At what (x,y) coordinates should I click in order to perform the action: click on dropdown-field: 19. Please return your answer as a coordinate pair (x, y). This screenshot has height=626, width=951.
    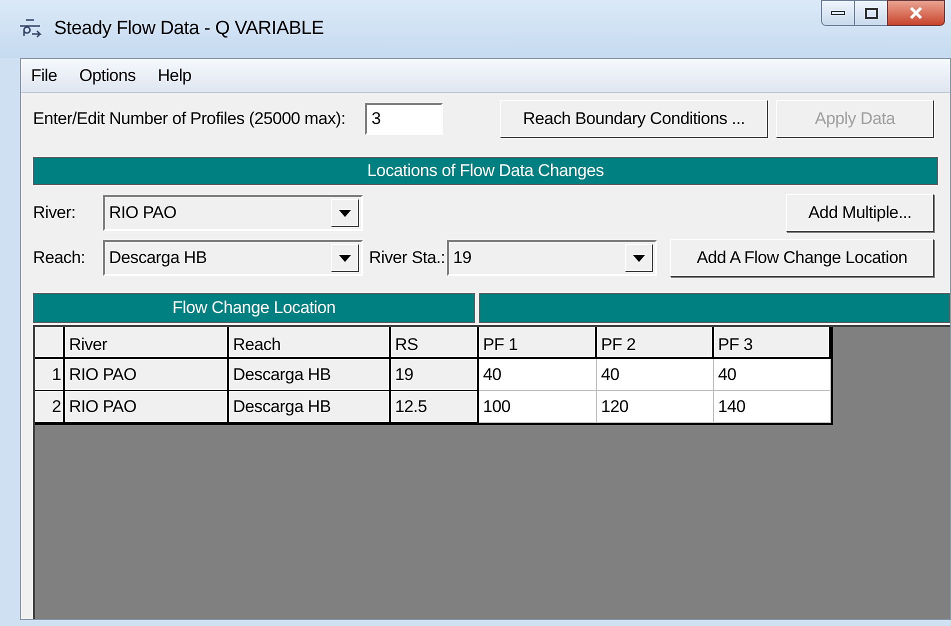
    Looking at the image, I should click on (552, 258).